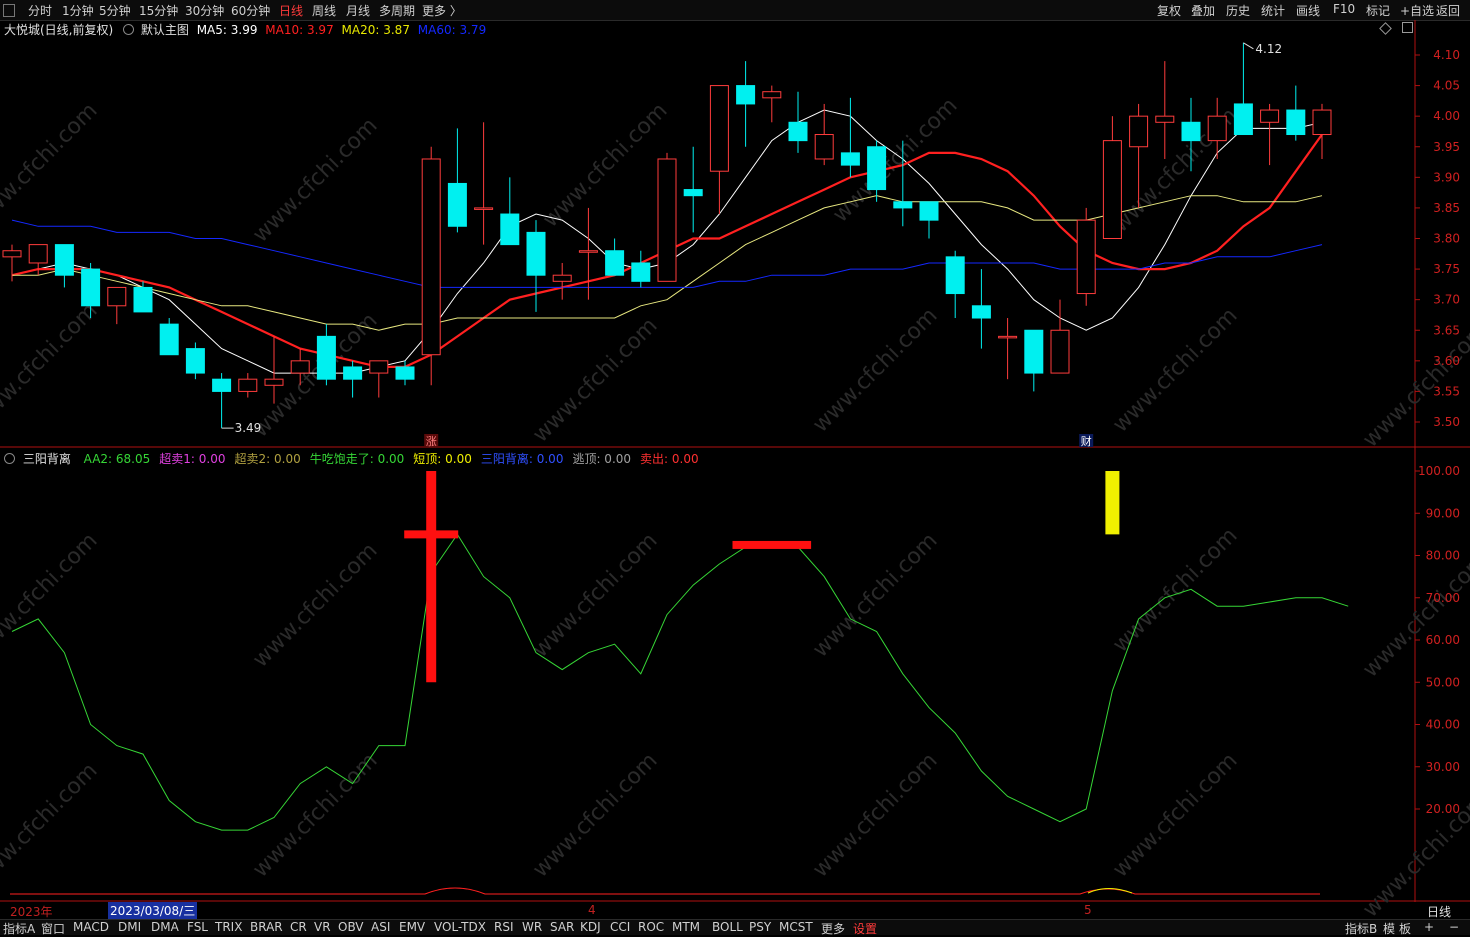 The height and width of the screenshot is (937, 1470). What do you see at coordinates (1175, 815) in the screenshot?
I see `watermark-19: www.cfchi.com` at bounding box center [1175, 815].